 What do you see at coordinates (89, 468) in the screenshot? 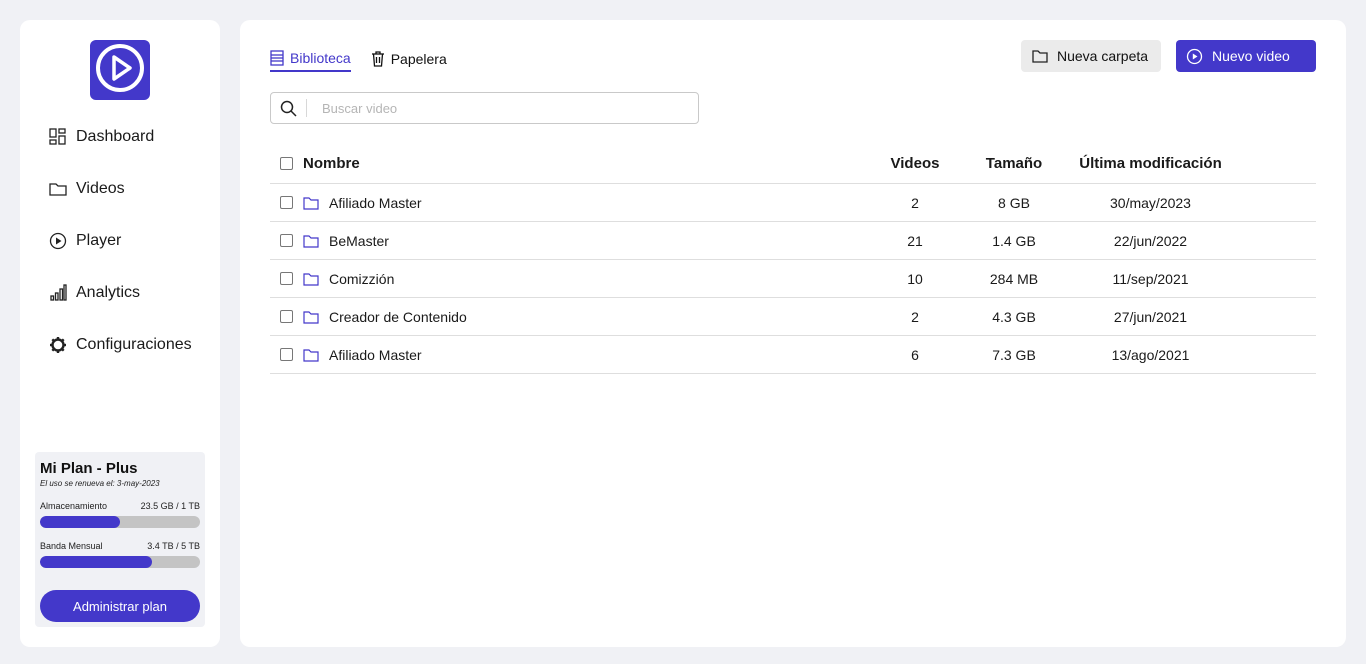
I see `plan-title: Mi Plan - Plus` at bounding box center [89, 468].